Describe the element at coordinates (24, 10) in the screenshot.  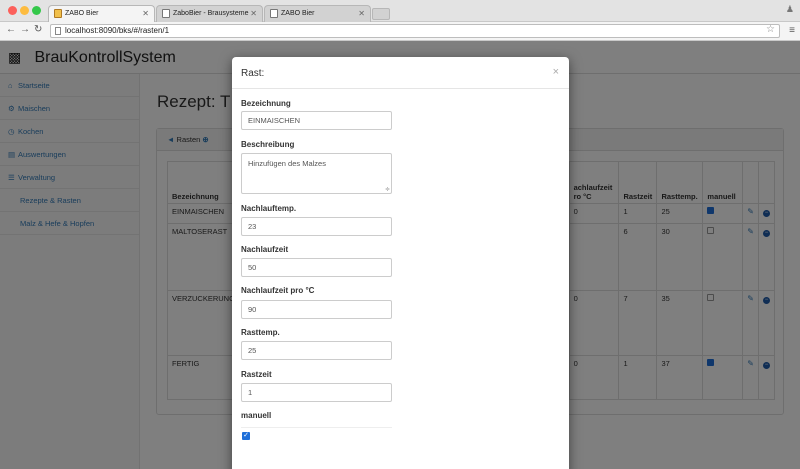
I see `minimize-window-button` at that location.